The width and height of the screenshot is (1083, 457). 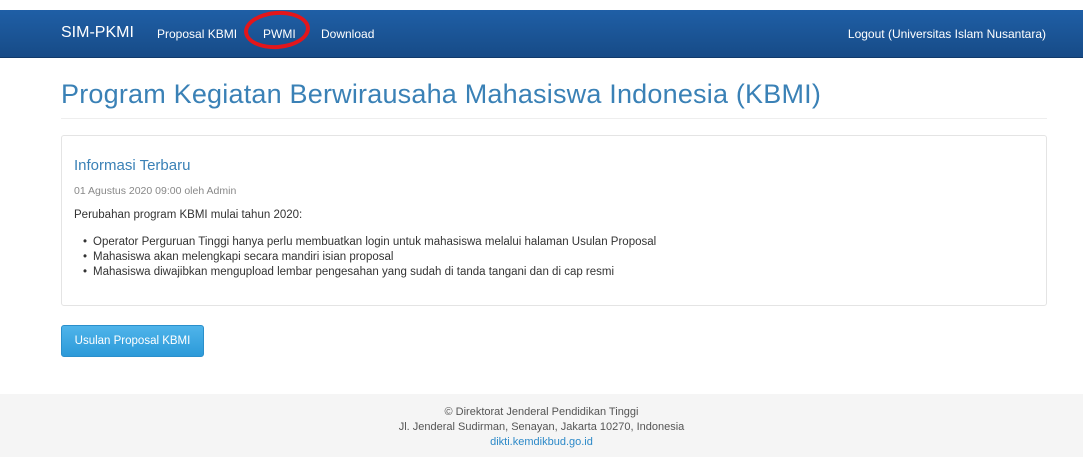 What do you see at coordinates (197, 34) in the screenshot?
I see `nav-proposal-kbmi: Proposal KBMI` at bounding box center [197, 34].